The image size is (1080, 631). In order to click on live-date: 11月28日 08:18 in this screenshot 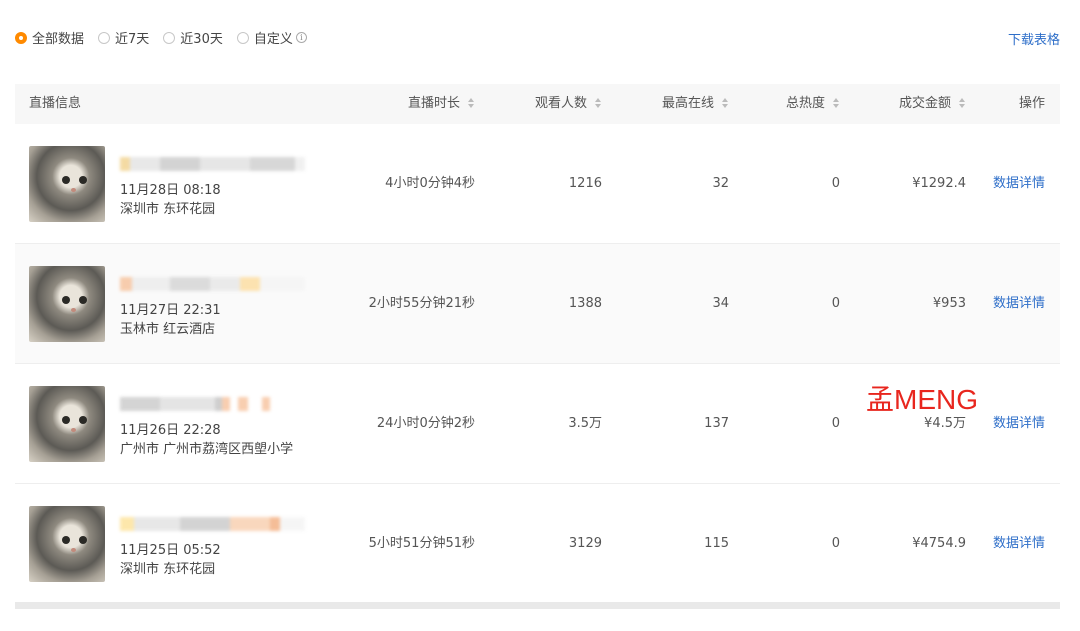, I will do `click(170, 190)`.